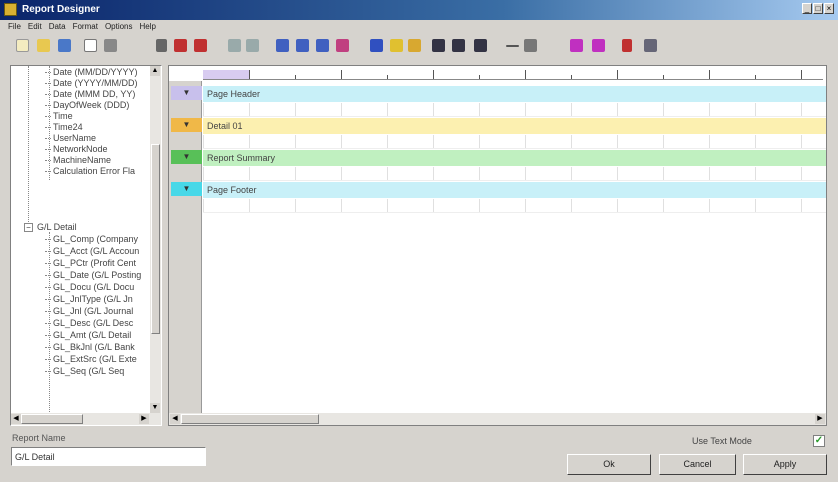 This screenshot has width=838, height=482. What do you see at coordinates (90, 45) in the screenshot?
I see `copy-icon` at bounding box center [90, 45].